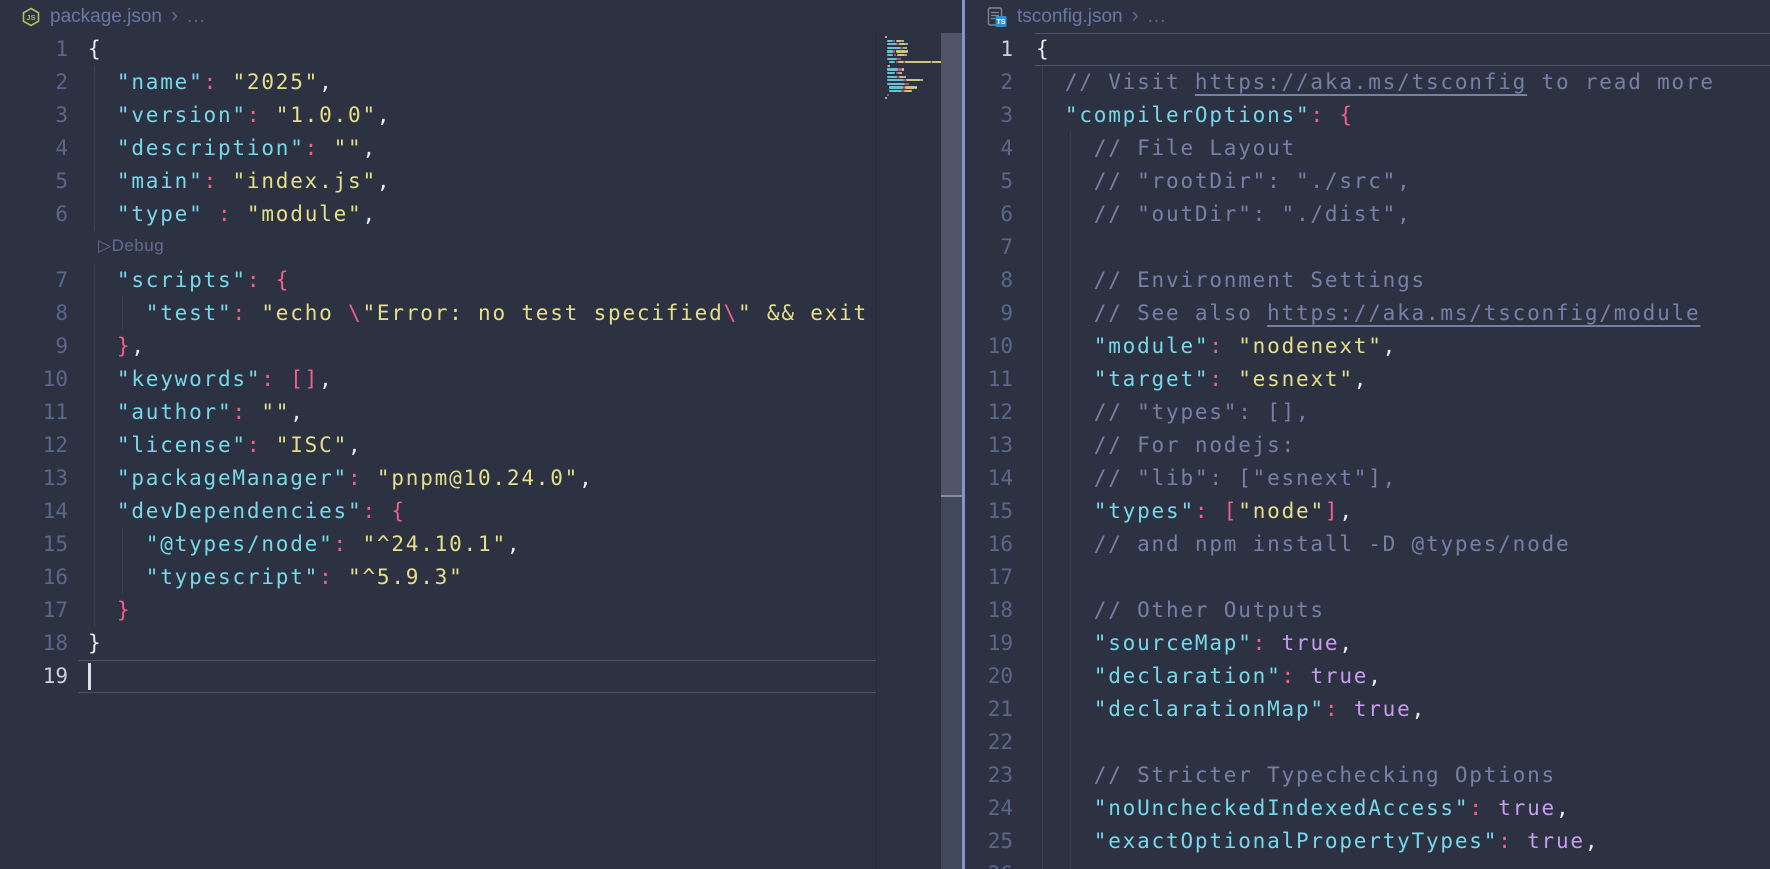 This screenshot has width=1770, height=869. What do you see at coordinates (1403, 214) in the screenshot?
I see `code-text: // "outDir": "./dist",` at bounding box center [1403, 214].